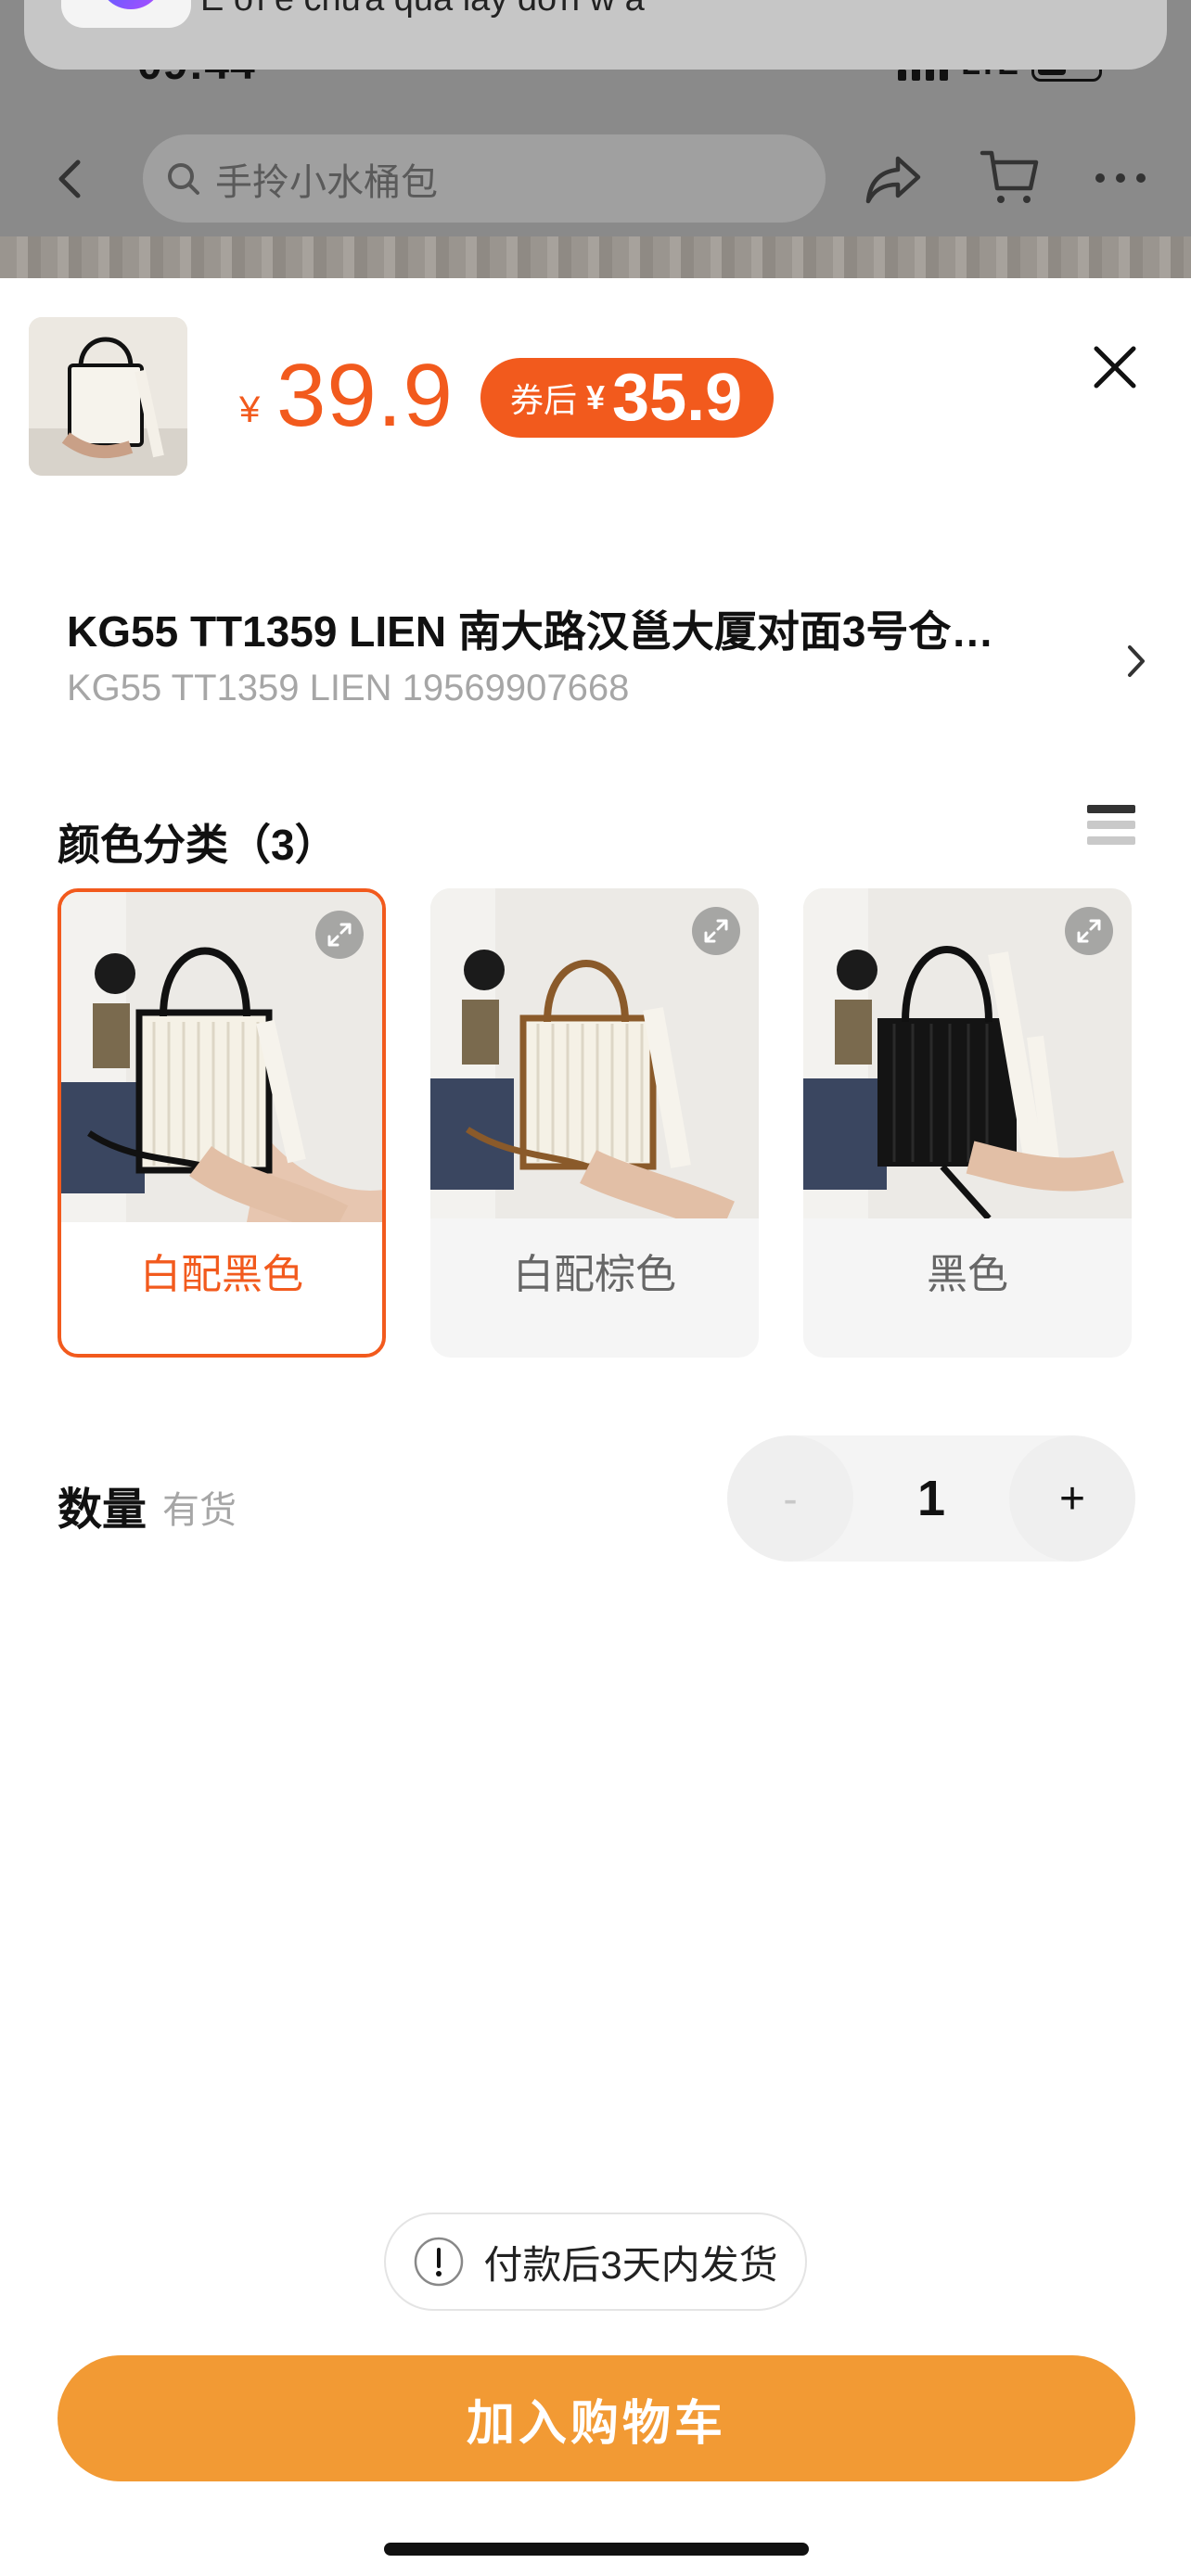 Image resolution: width=1191 pixels, height=2576 pixels. Describe the element at coordinates (199, 1511) in the screenshot. I see `stock-status: 有货` at that location.